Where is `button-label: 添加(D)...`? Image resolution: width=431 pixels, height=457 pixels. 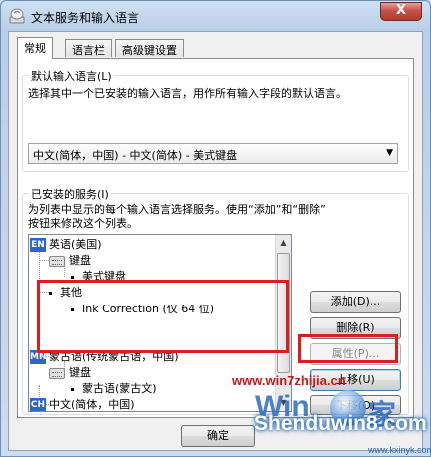
button-label: 添加(D)... is located at coordinates (355, 301).